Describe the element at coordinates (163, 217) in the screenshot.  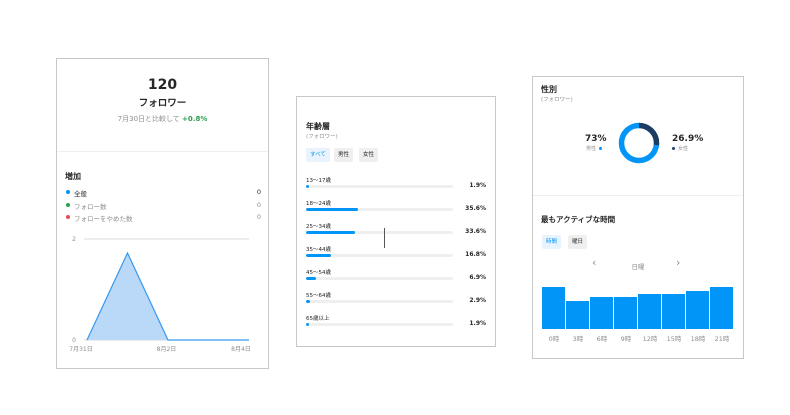
I see `growth-row-unfollows: フォローをやめた数 0` at that location.